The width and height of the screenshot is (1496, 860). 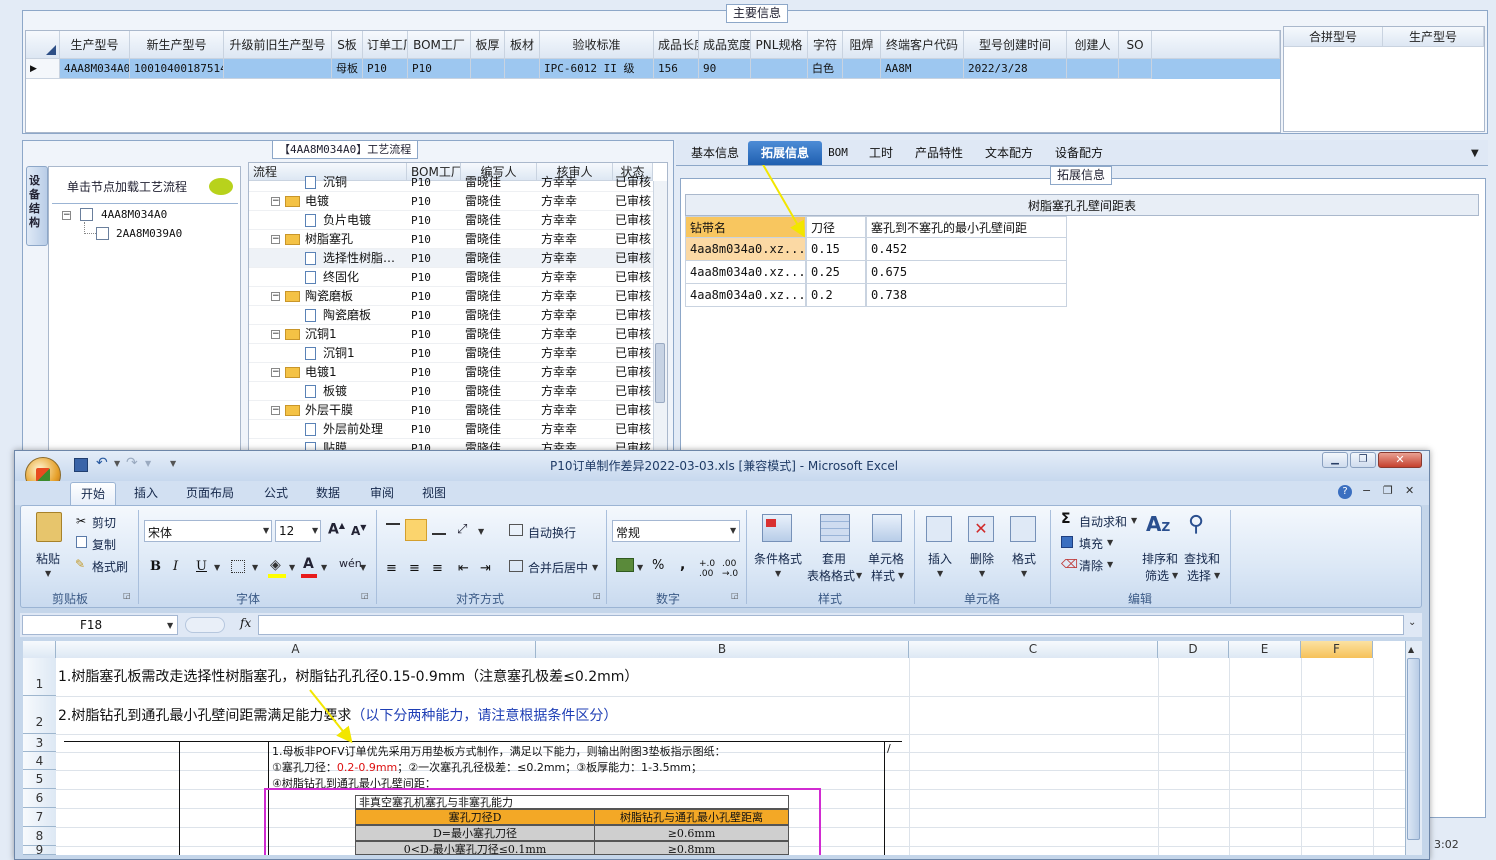 I want to click on row-header-7: 7, so click(x=39, y=817).